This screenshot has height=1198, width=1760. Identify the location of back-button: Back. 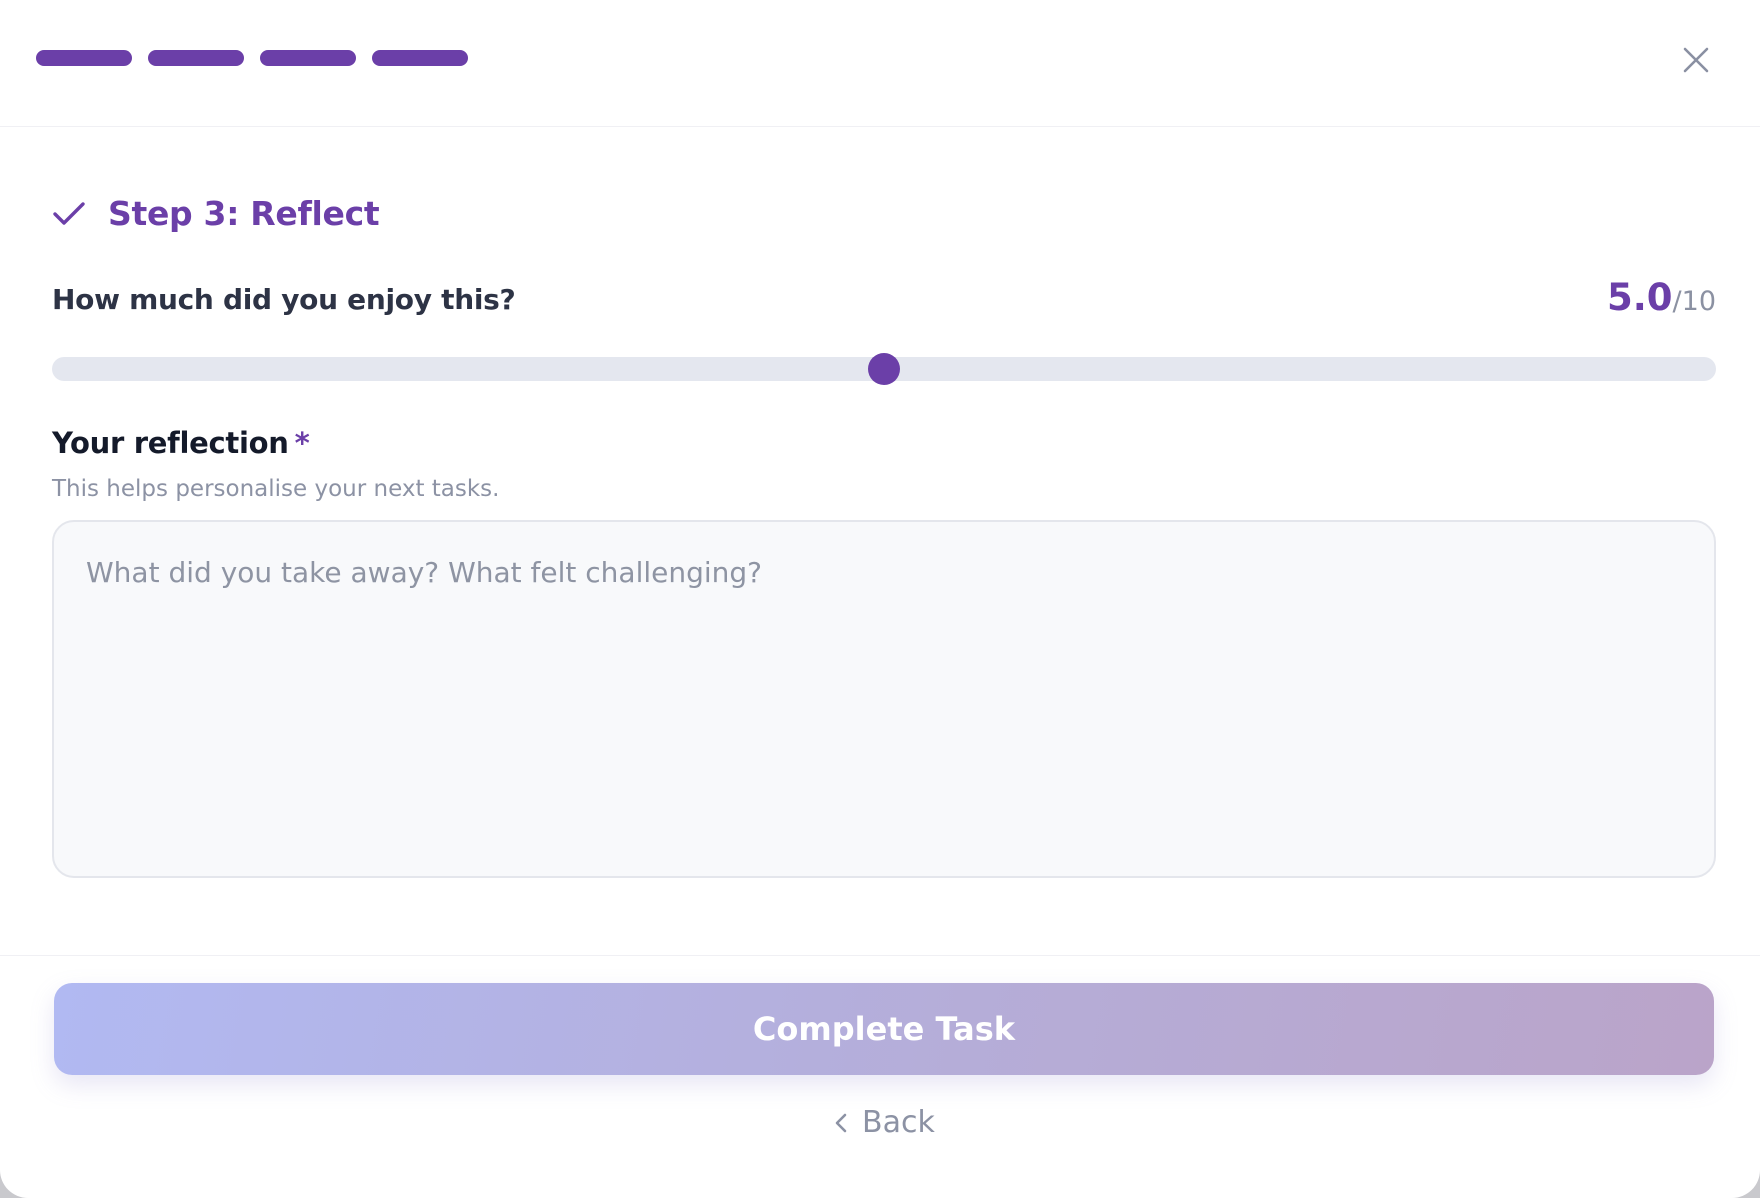
(884, 1122).